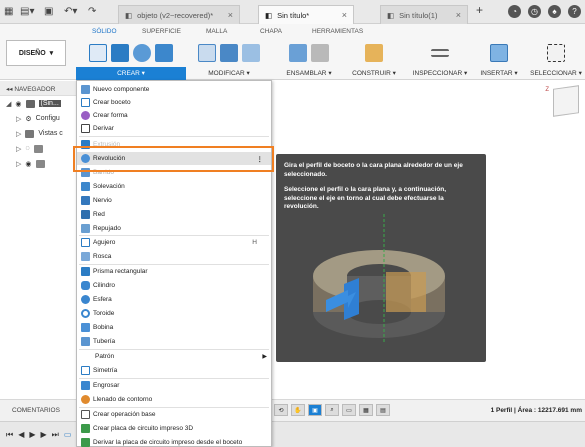 The image size is (585, 447). What do you see at coordinates (38, 148) in the screenshot?
I see `tree-row-origin: ▷ ◌` at bounding box center [38, 148].